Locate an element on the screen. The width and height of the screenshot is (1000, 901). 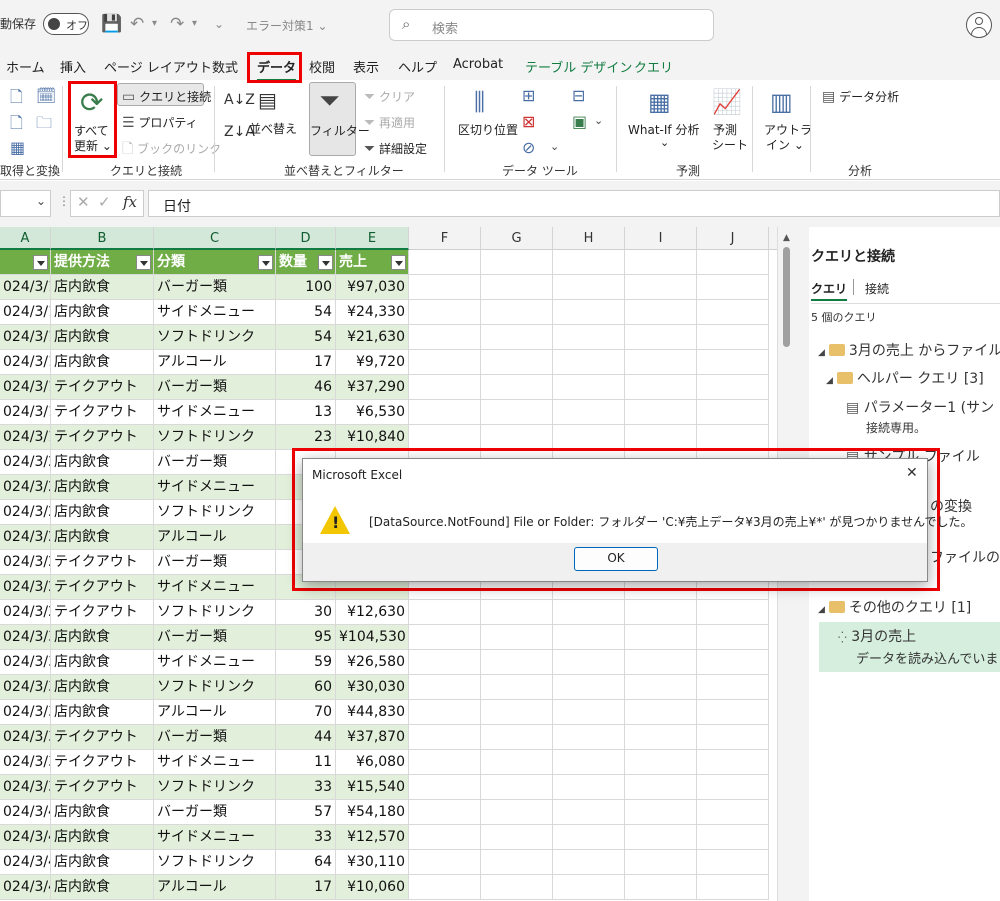
cell-quantity: 33 is located at coordinates (306, 787).